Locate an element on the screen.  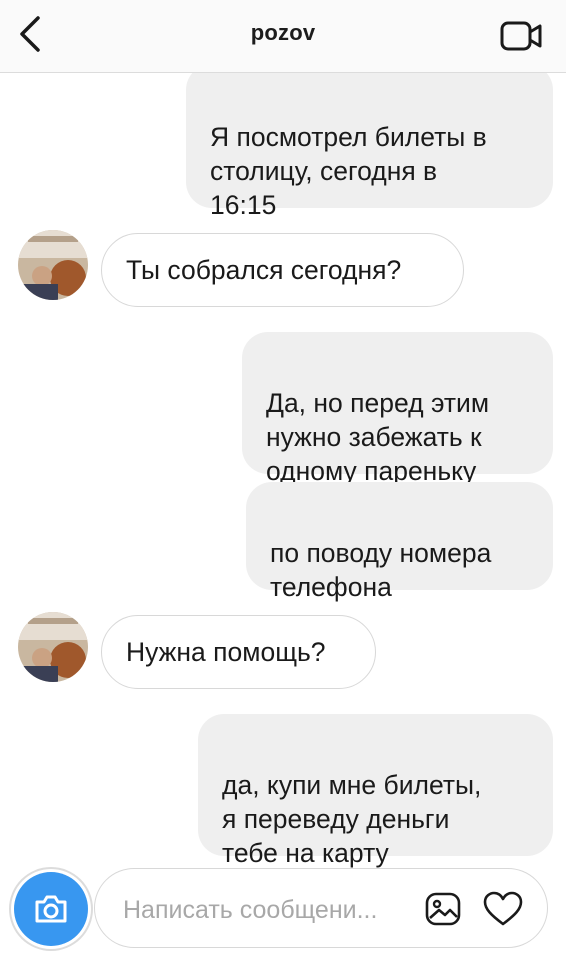
incoming-message: Ты собрался сегодня? is located at coordinates (282, 270).